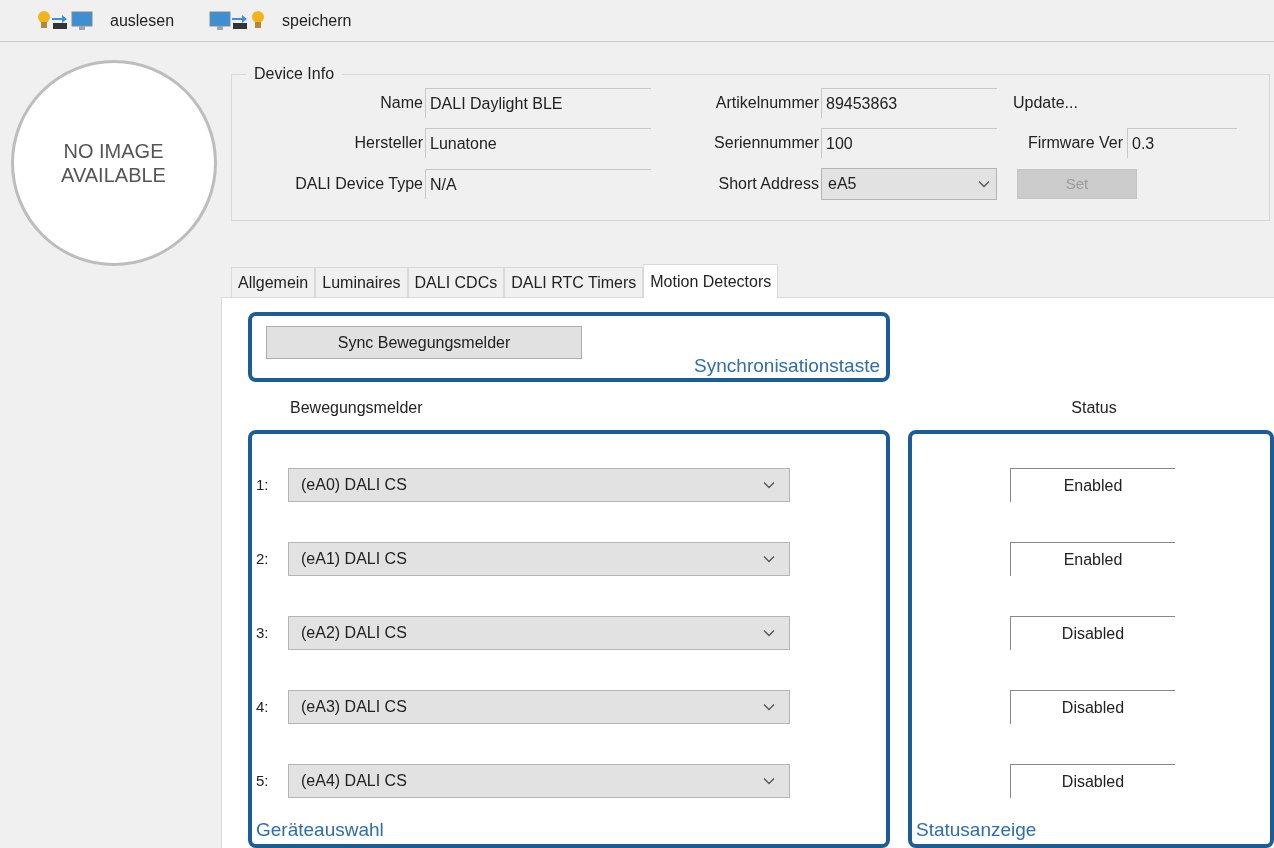 The width and height of the screenshot is (1274, 848). What do you see at coordinates (539, 781) in the screenshot?
I see `device-dropdown: (eA4) DALI CS` at bounding box center [539, 781].